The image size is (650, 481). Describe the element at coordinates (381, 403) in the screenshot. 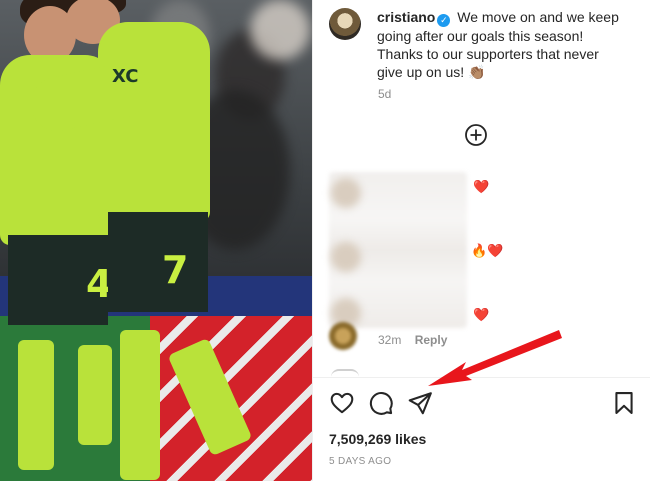

I see `comment-bubble-icon` at that location.